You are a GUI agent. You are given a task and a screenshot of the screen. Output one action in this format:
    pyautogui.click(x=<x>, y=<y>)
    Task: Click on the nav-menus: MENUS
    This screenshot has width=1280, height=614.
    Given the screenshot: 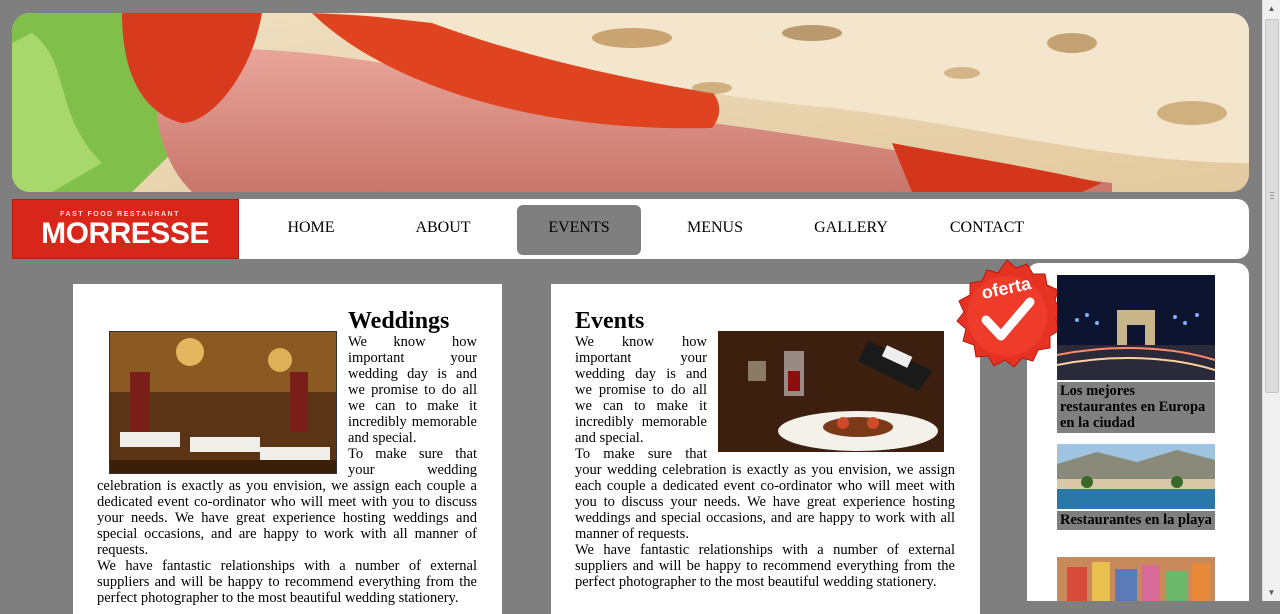 What is the action you would take?
    pyautogui.click(x=715, y=230)
    